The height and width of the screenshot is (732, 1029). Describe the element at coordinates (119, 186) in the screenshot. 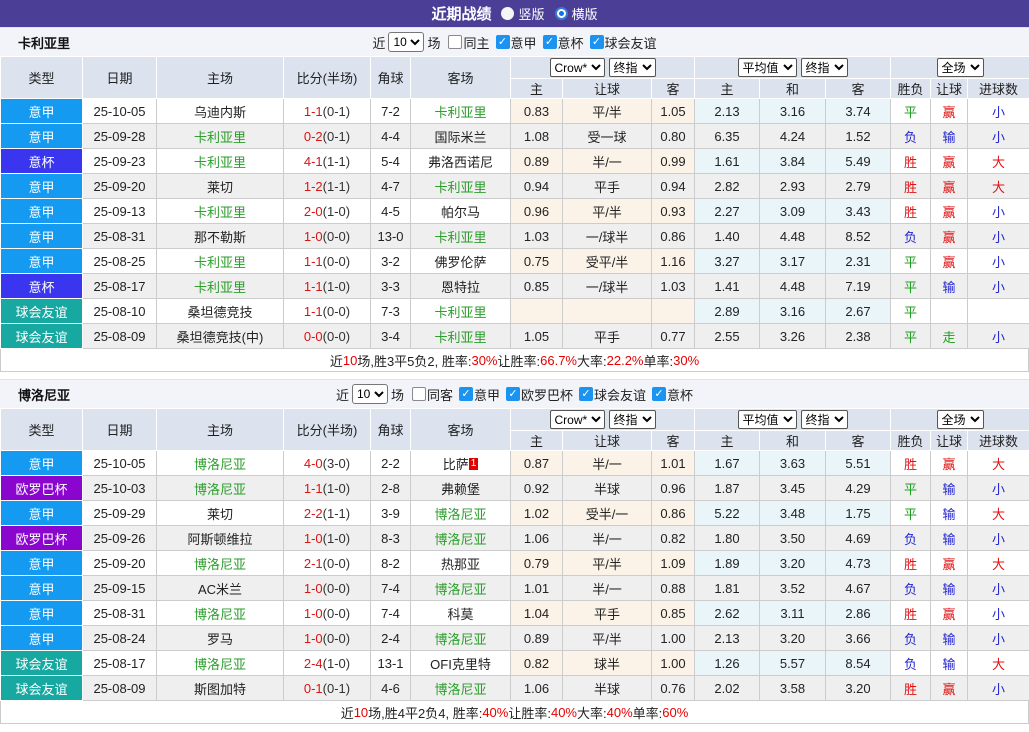

I see `match-date: 25-09-20` at that location.